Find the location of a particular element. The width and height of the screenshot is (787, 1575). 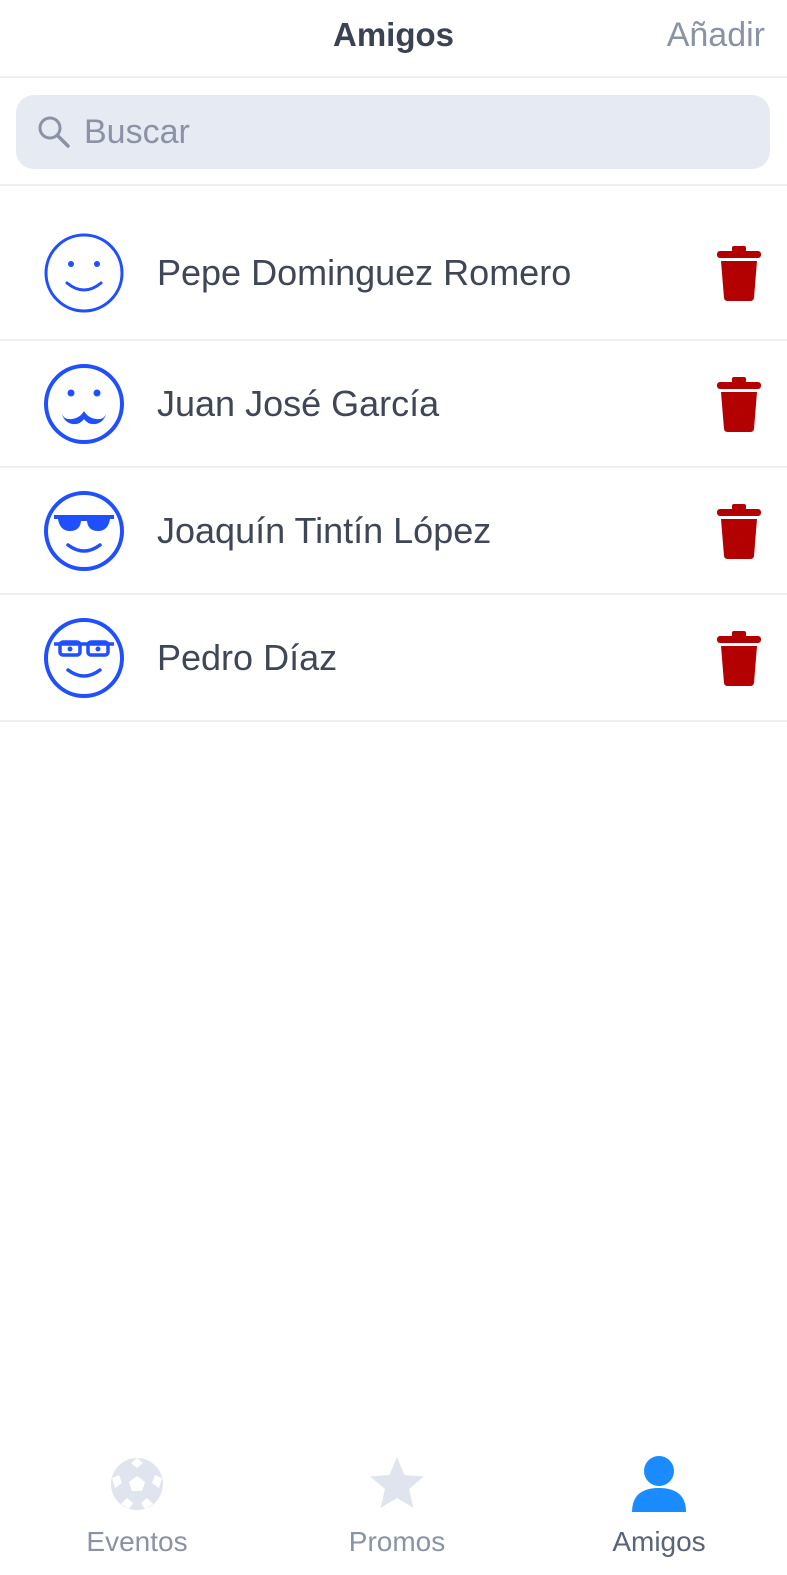

search-bar is located at coordinates (393, 132).